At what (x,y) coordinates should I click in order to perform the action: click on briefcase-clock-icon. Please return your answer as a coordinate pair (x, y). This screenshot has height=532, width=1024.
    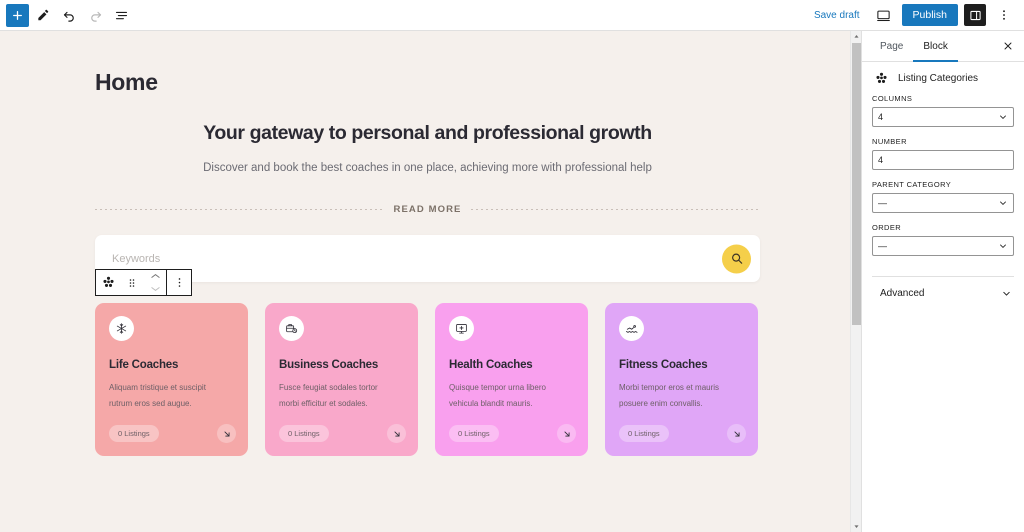
    Looking at the image, I should click on (291, 328).